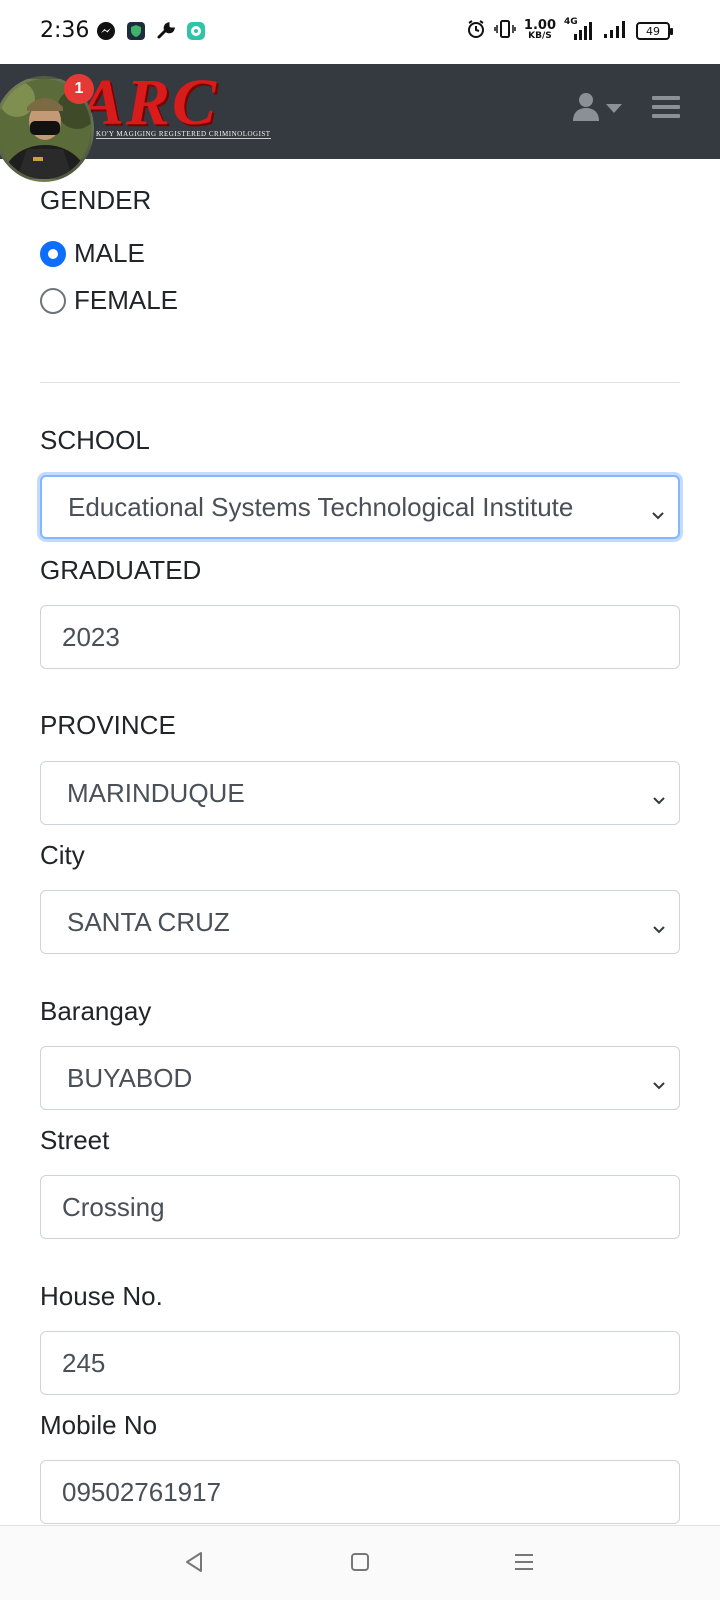  I want to click on gender-label: GENDER, so click(96, 200).